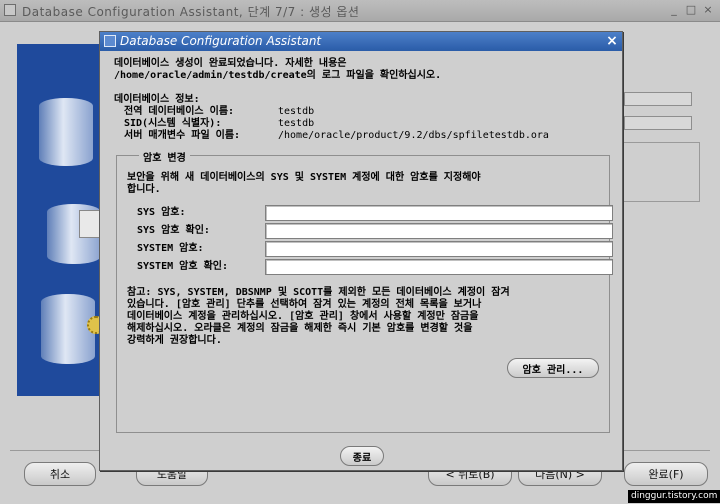  Describe the element at coordinates (173, 123) in the screenshot. I see `info-label: SID(시스템 식별자):` at that location.